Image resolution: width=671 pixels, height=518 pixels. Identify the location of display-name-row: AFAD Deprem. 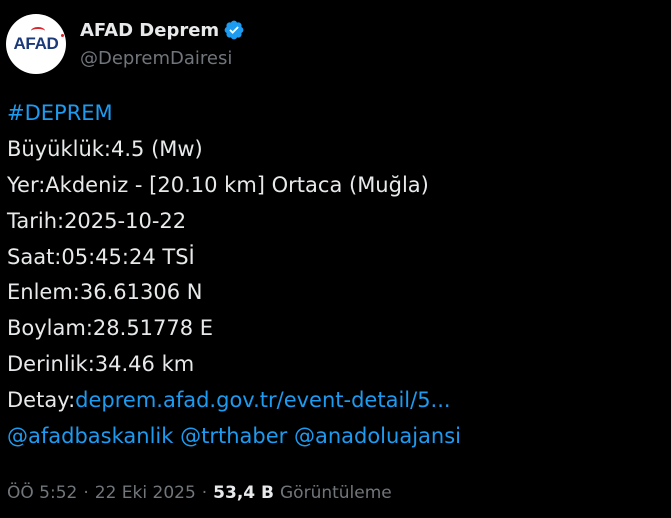
(162, 30).